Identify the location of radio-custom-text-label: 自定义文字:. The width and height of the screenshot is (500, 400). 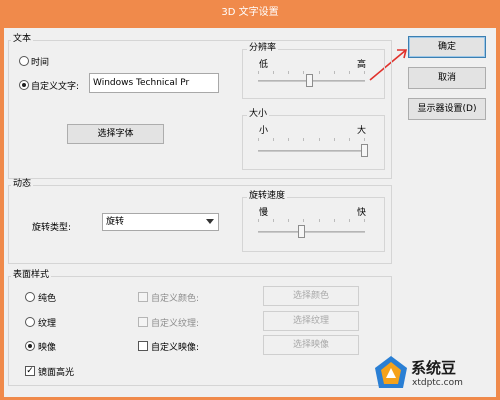
(55, 87).